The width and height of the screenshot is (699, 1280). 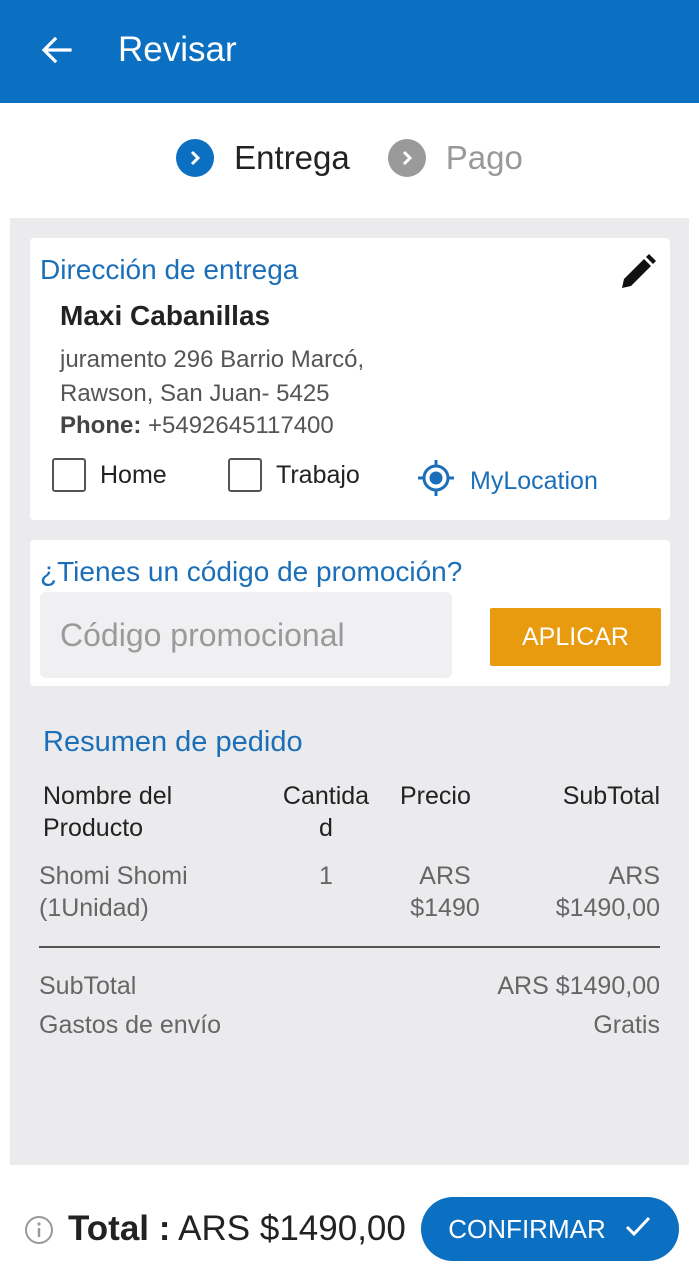 What do you see at coordinates (195, 393) in the screenshot?
I see `address-line-2: Rawson, San Juan- 5425` at bounding box center [195, 393].